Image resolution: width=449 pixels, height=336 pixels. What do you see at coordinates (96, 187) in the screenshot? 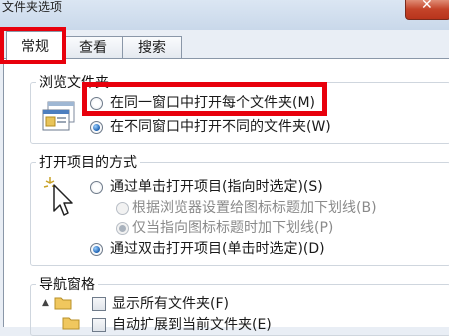
I see `single-click-radio` at bounding box center [96, 187].